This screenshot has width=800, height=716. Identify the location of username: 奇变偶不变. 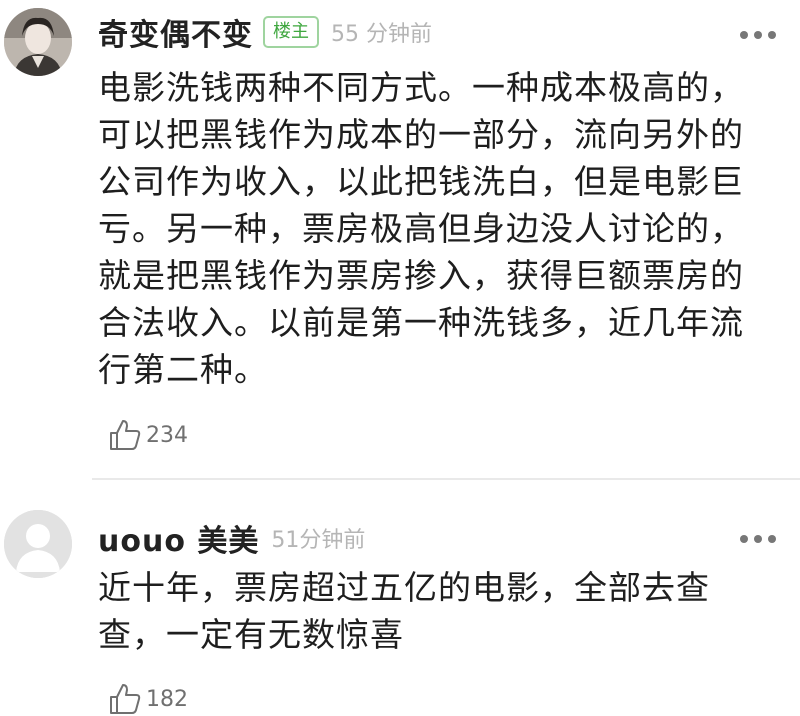
(175, 32).